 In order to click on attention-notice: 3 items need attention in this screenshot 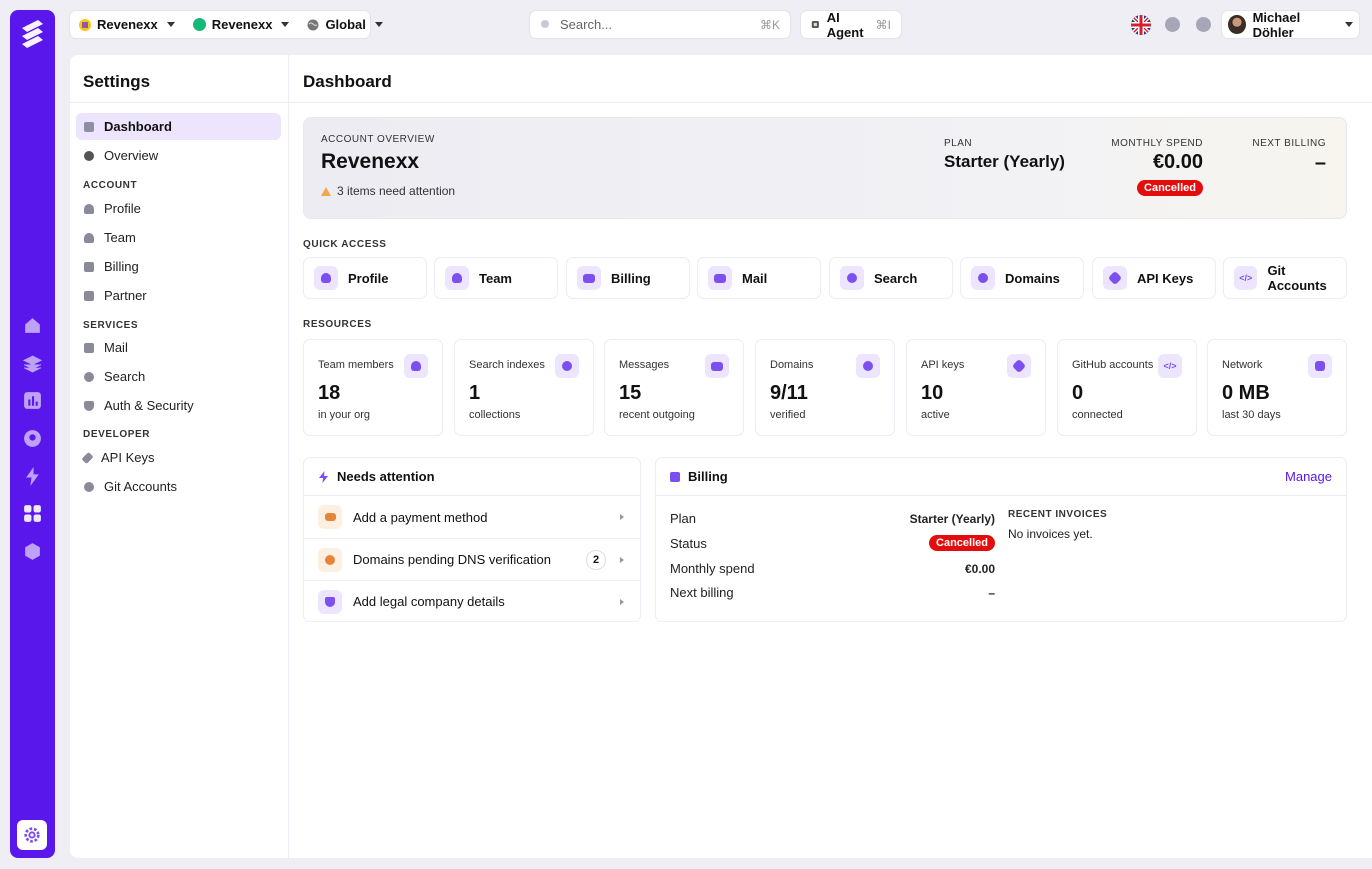, I will do `click(388, 191)`.